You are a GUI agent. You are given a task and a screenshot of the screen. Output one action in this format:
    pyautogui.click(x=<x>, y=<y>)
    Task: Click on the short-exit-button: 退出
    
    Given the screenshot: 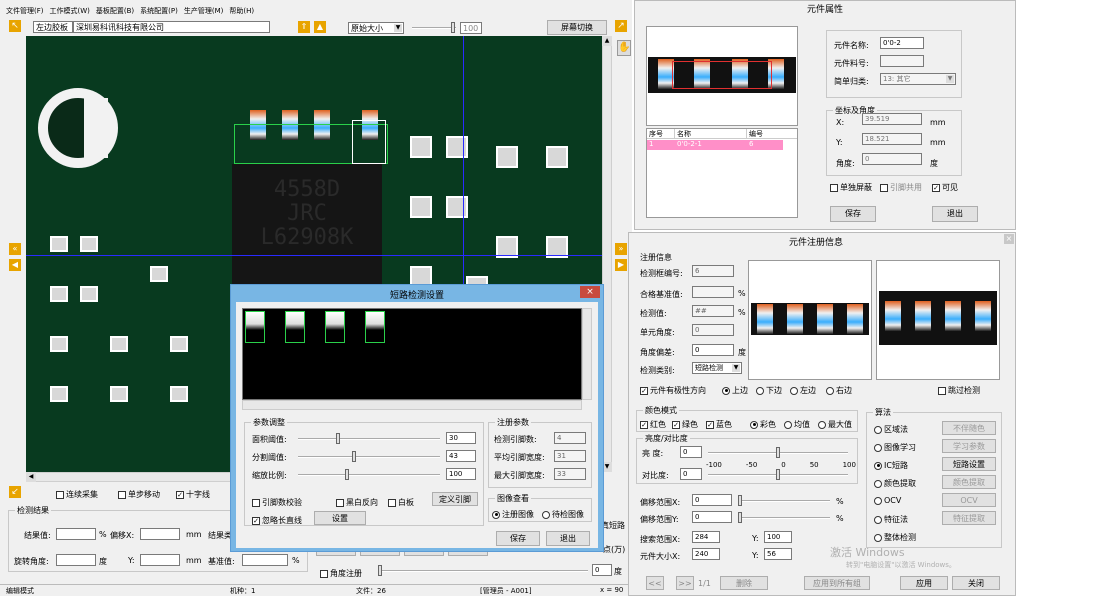 What is the action you would take?
    pyautogui.click(x=568, y=538)
    